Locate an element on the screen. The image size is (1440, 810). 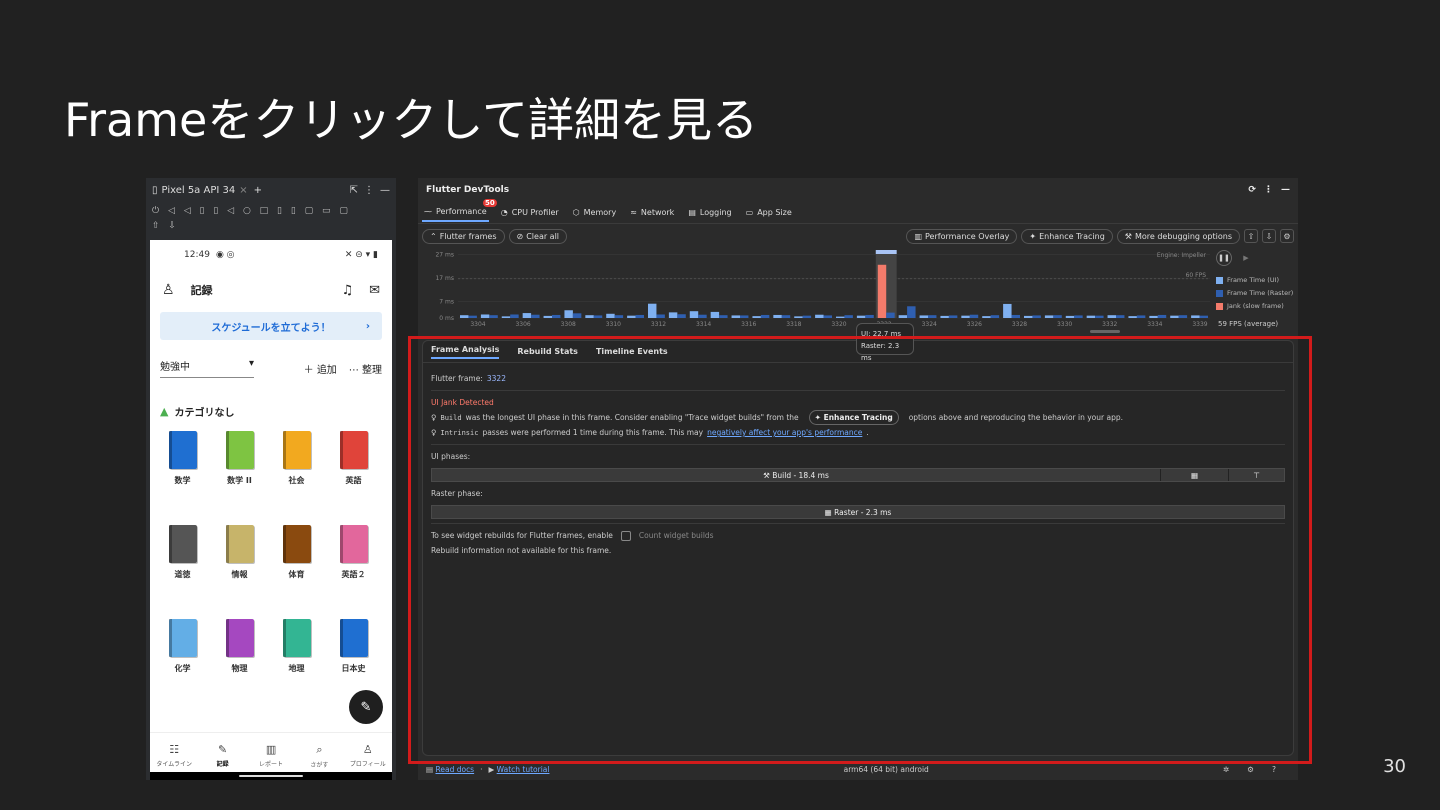
clear-icon: ⊘ is located at coordinates (520, 236).